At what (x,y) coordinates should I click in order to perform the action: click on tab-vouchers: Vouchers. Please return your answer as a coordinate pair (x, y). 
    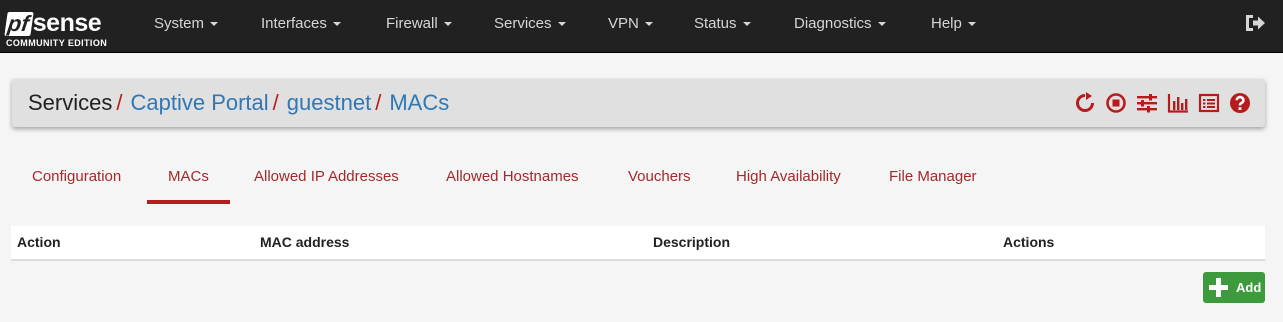
    Looking at the image, I should click on (659, 182).